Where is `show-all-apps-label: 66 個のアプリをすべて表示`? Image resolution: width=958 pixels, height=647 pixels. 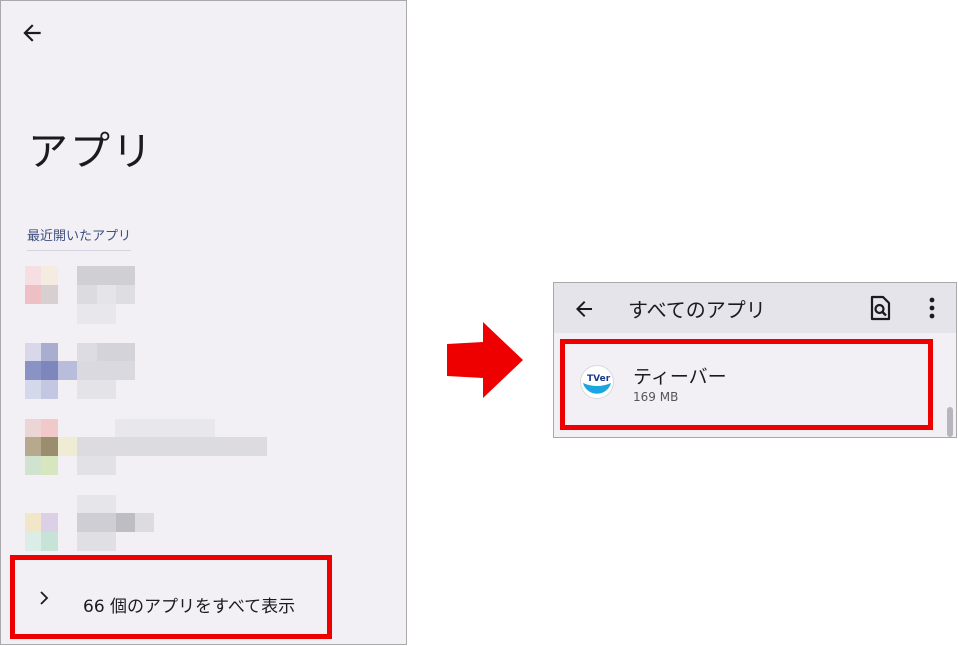
show-all-apps-label: 66 個のアプリをすべて表示 is located at coordinates (189, 607).